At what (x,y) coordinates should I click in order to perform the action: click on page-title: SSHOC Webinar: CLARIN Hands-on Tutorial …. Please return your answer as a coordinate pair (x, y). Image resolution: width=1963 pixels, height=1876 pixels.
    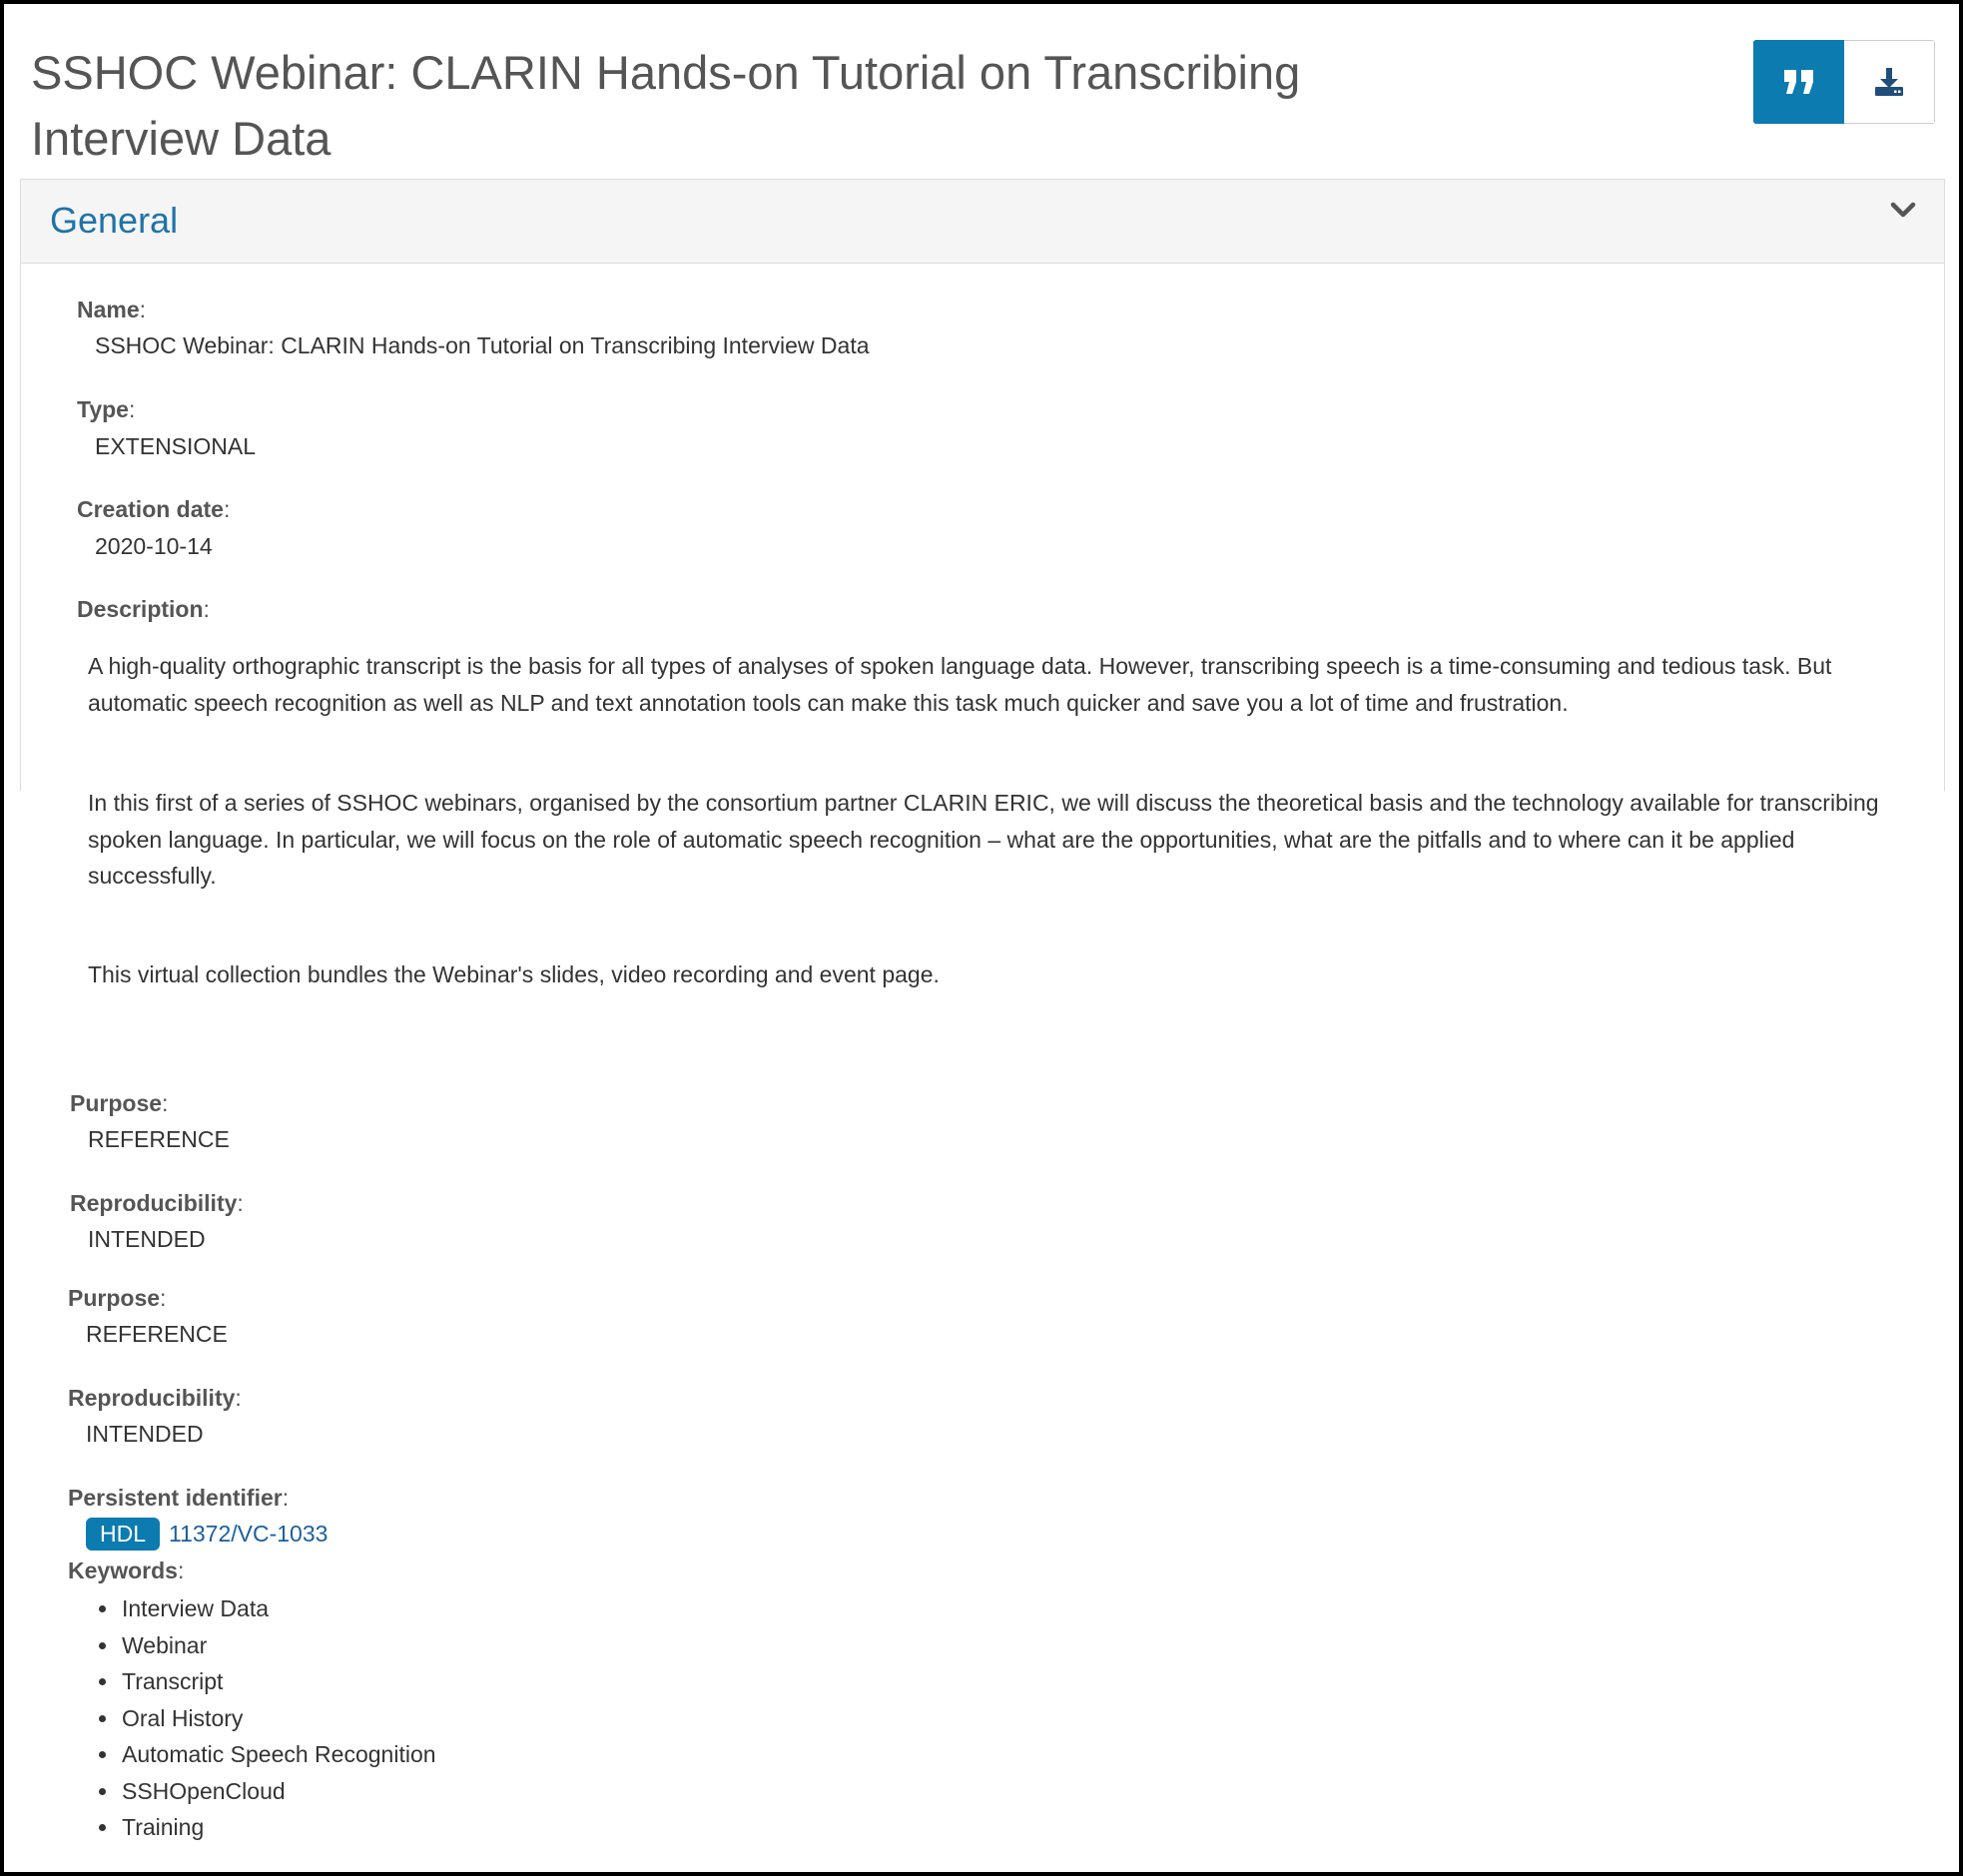
    Looking at the image, I should click on (666, 105).